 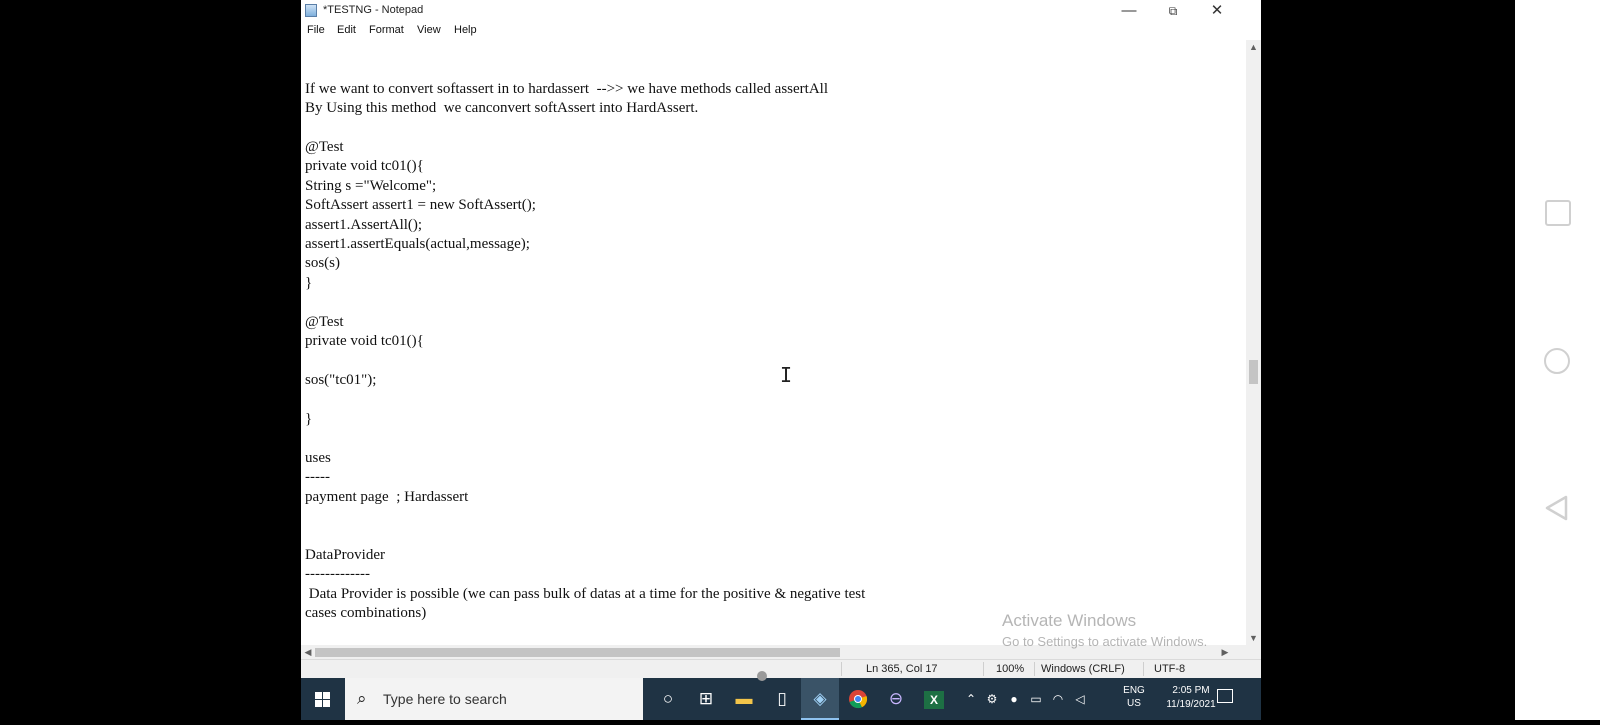 I want to click on minimize-button: —, so click(x=1129, y=11).